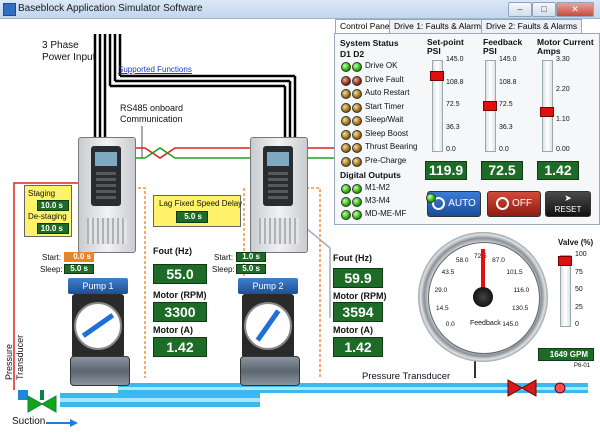 The height and width of the screenshot is (436, 600). I want to click on window-title: Baseblock Application Simulator Software, so click(110, 8).